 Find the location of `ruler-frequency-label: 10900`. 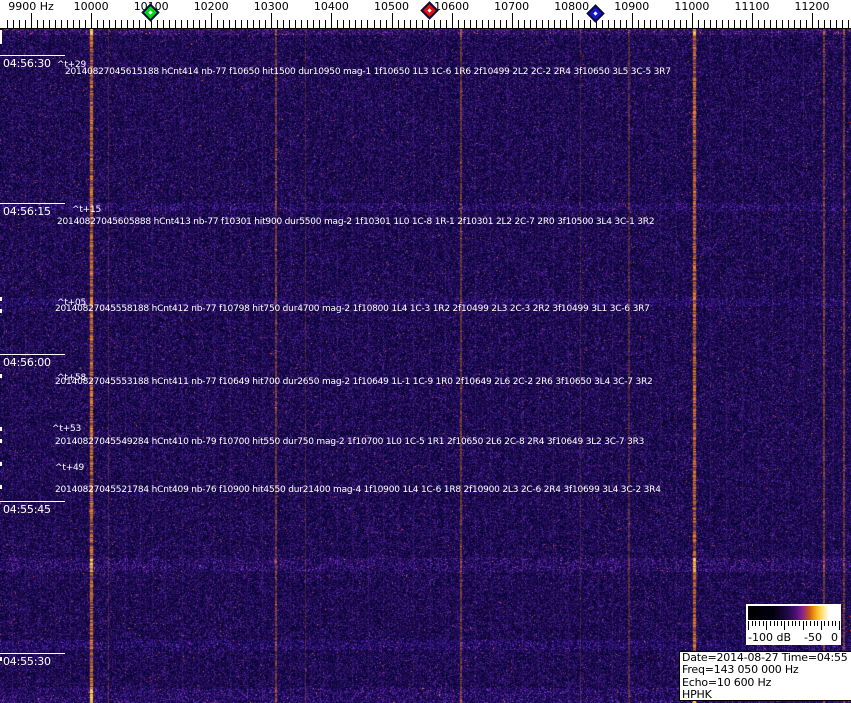

ruler-frequency-label: 10900 is located at coordinates (632, 6).